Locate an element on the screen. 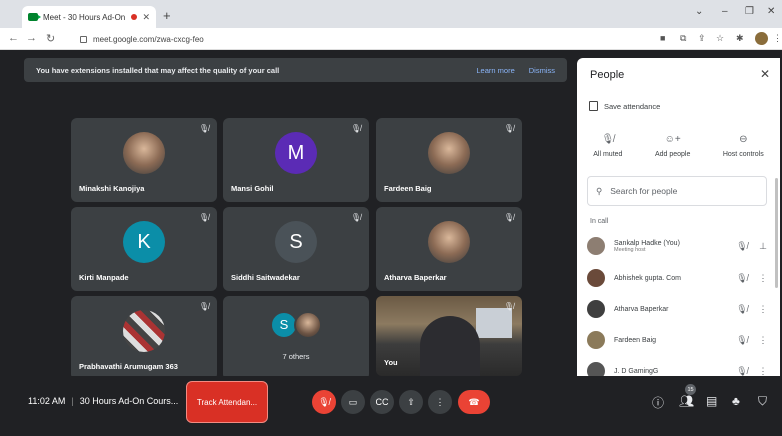  host-controls-button: ⊖ Host controls is located at coordinates (743, 146).